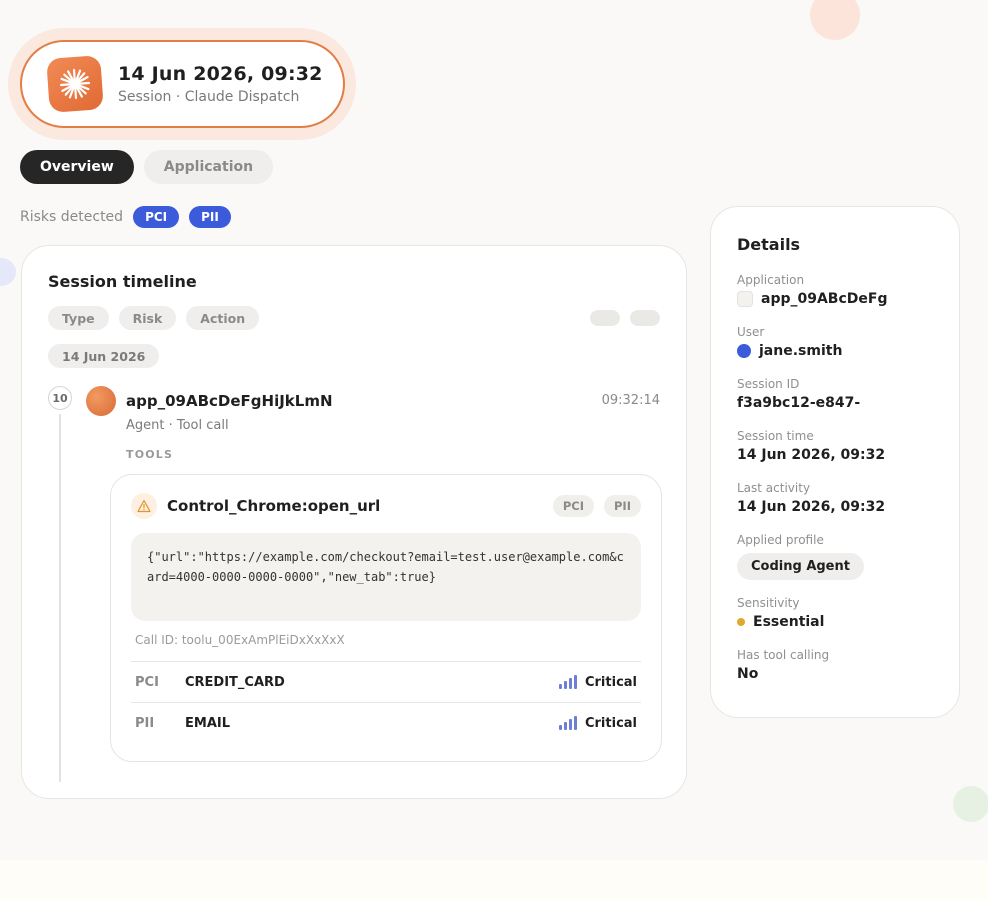 Image resolution: width=988 pixels, height=900 pixels. Describe the element at coordinates (72, 217) in the screenshot. I see `risks-label: Risks detected` at that location.